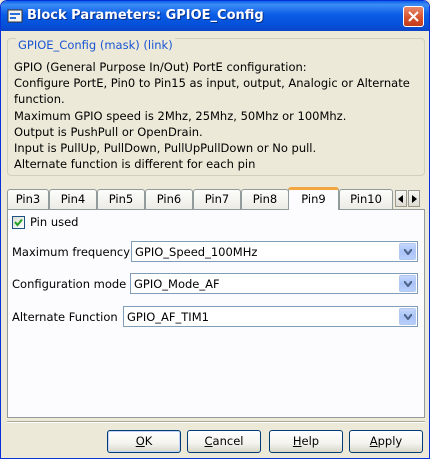  Describe the element at coordinates (177, 284) in the screenshot. I see `config-mode-value: GPIO_Mode_AF` at that location.